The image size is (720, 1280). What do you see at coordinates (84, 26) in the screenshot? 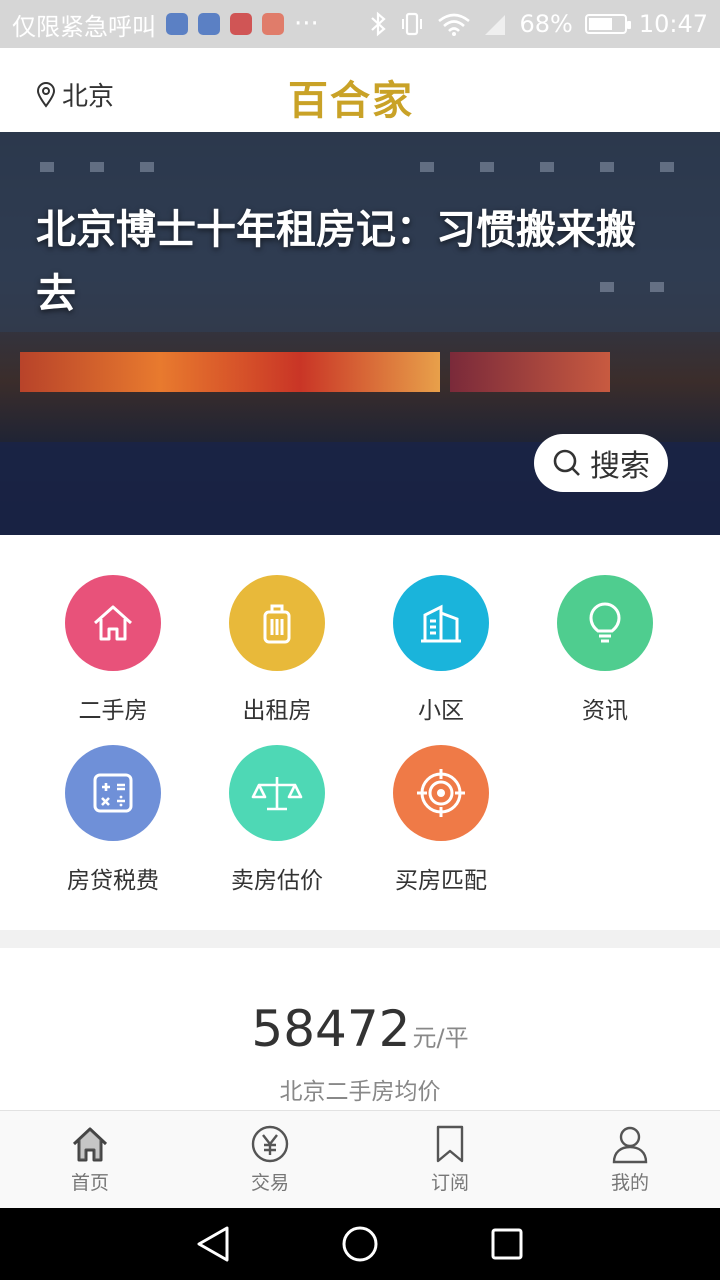
I see `carrier-text: 仅限紧急呼叫` at bounding box center [84, 26].